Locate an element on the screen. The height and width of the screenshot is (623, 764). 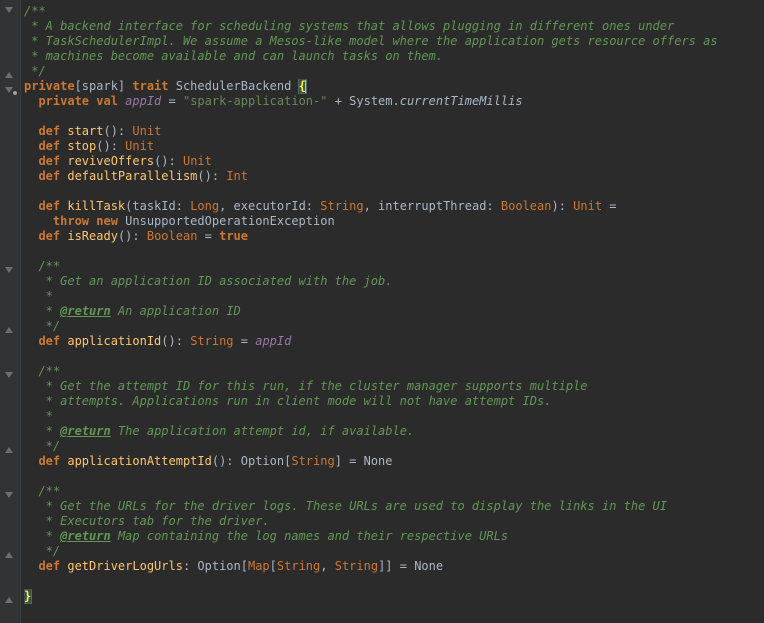
code-line: def reviveOffers(): Unit is located at coordinates (392, 161).